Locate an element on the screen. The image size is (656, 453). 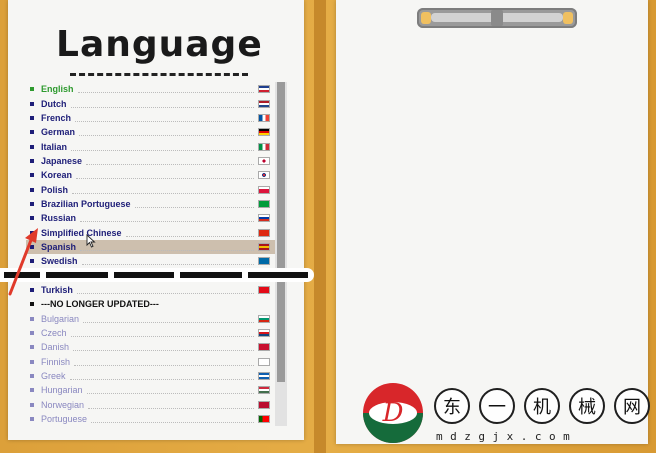
pt-flag-icon is located at coordinates (264, 419).